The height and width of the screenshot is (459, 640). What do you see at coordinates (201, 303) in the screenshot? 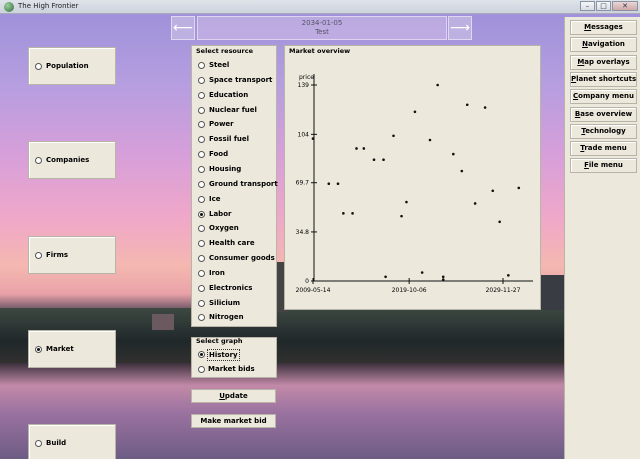
I see `resource-silicium-radio` at bounding box center [201, 303].